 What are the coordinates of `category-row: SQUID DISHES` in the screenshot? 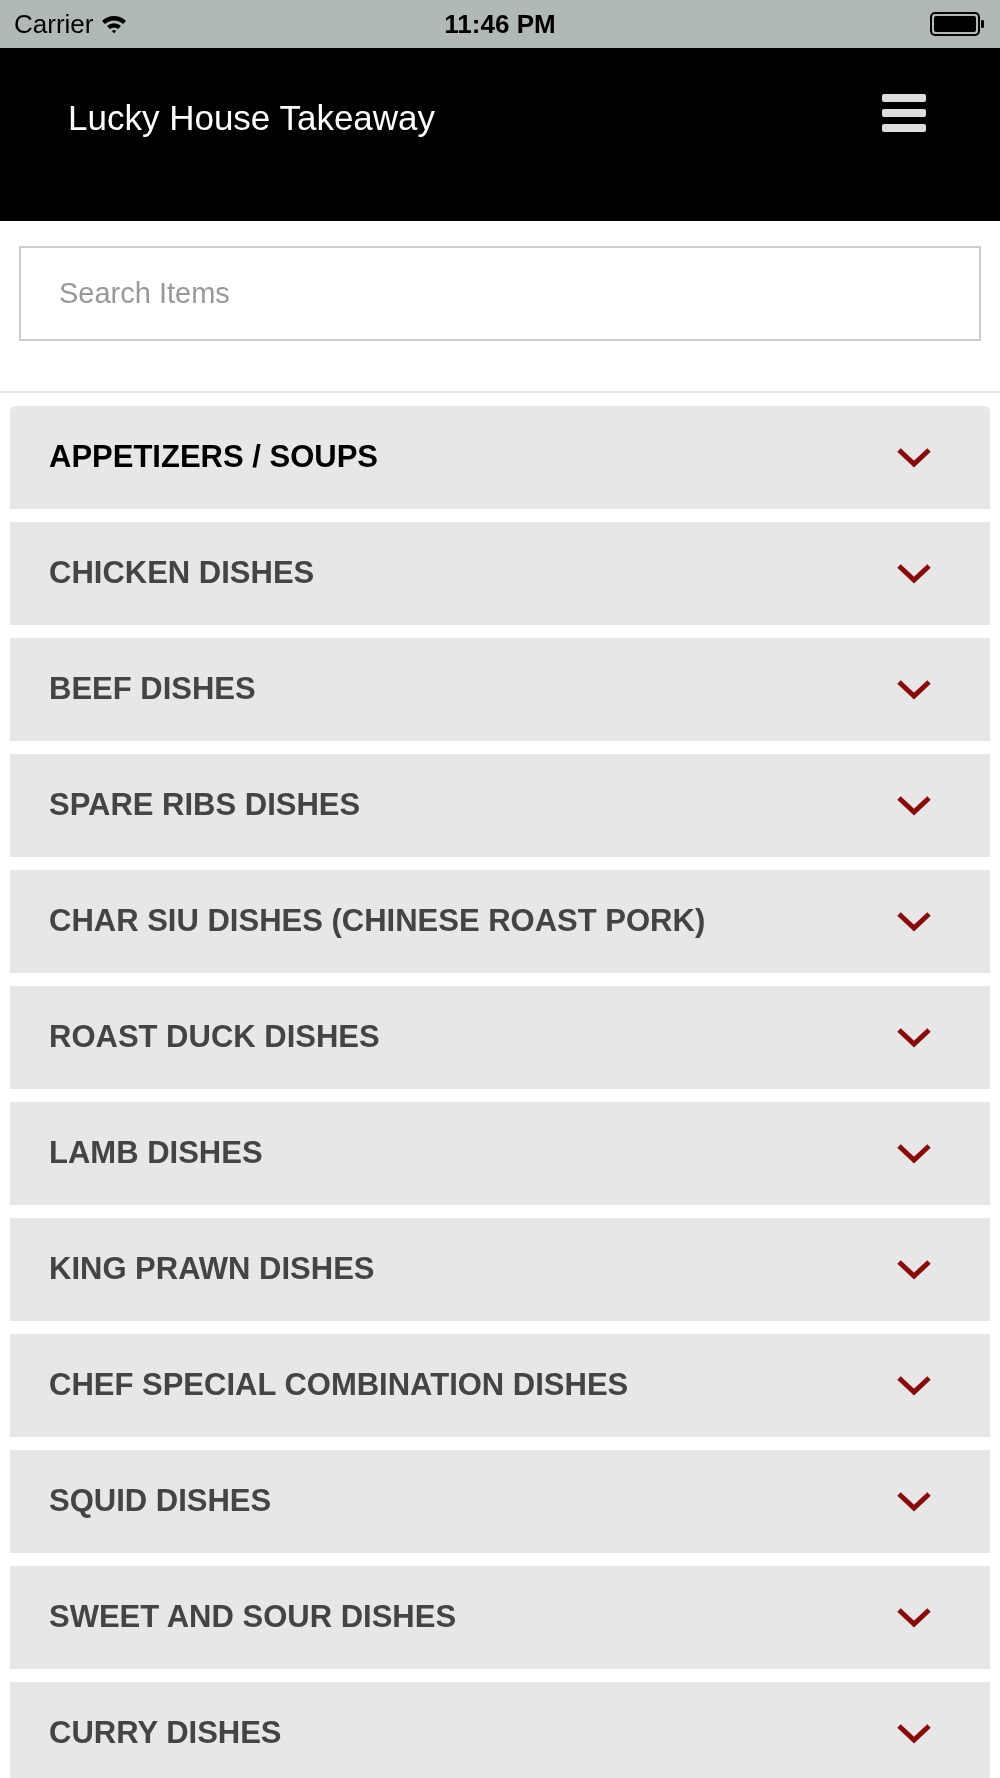 It's located at (500, 1501).